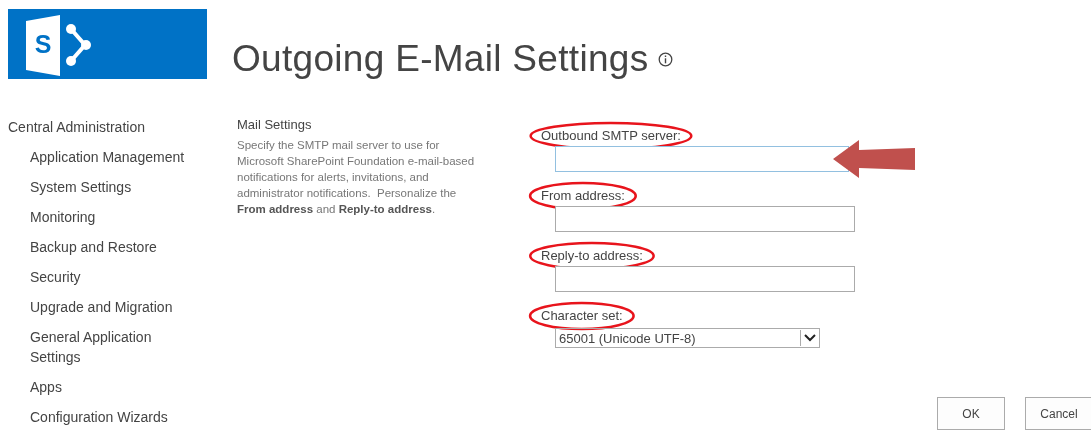 This screenshot has width=1091, height=444. What do you see at coordinates (109, 417) in the screenshot?
I see `nav-link: Configuration Wizards` at bounding box center [109, 417].